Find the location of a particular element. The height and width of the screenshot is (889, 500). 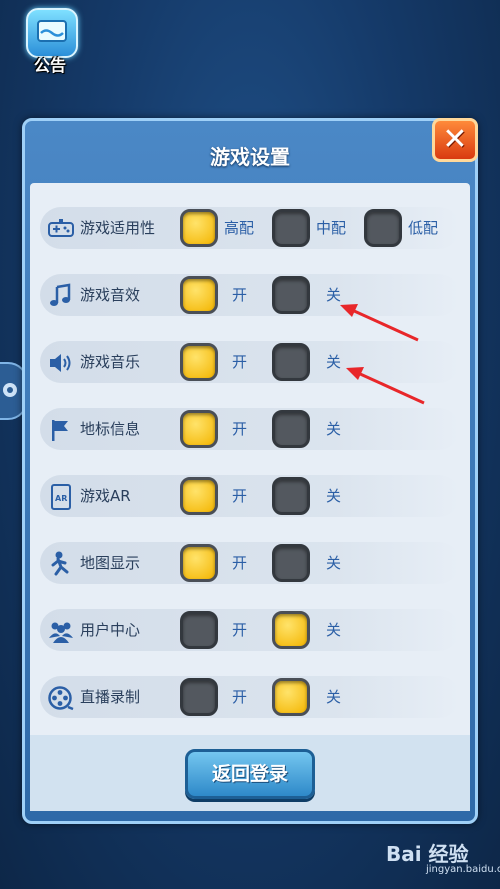

settings-row: 地标信息 开 关 is located at coordinates (250, 429).